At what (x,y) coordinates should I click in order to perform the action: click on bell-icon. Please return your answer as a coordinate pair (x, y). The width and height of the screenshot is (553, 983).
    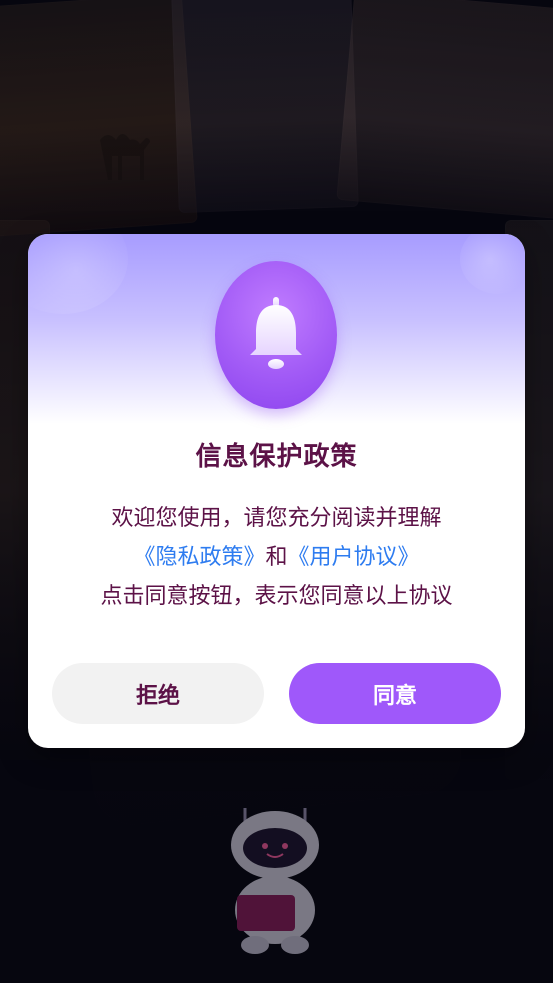
    Looking at the image, I should click on (276, 335).